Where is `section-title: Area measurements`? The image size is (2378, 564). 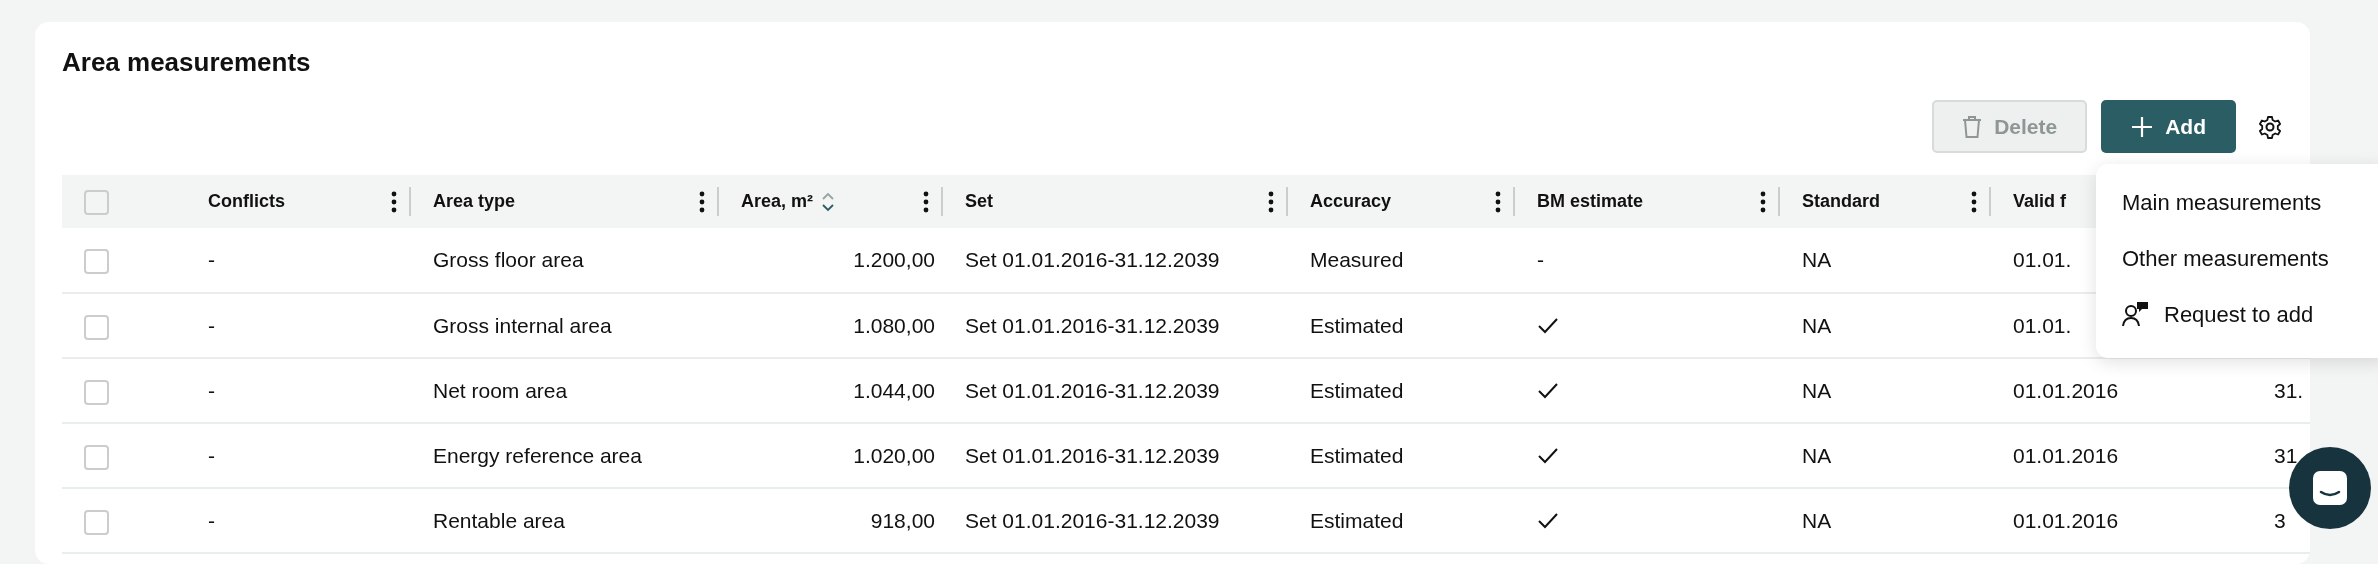
section-title: Area measurements is located at coordinates (187, 62).